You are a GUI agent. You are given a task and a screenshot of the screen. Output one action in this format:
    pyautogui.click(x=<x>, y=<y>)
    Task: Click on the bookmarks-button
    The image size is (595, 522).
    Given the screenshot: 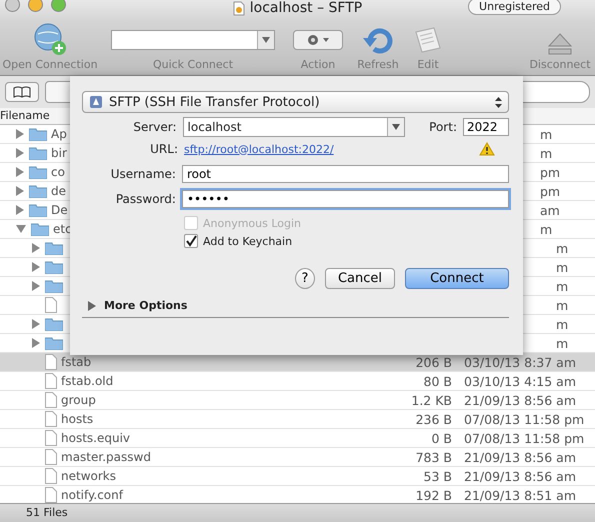 What is the action you would take?
    pyautogui.click(x=22, y=92)
    